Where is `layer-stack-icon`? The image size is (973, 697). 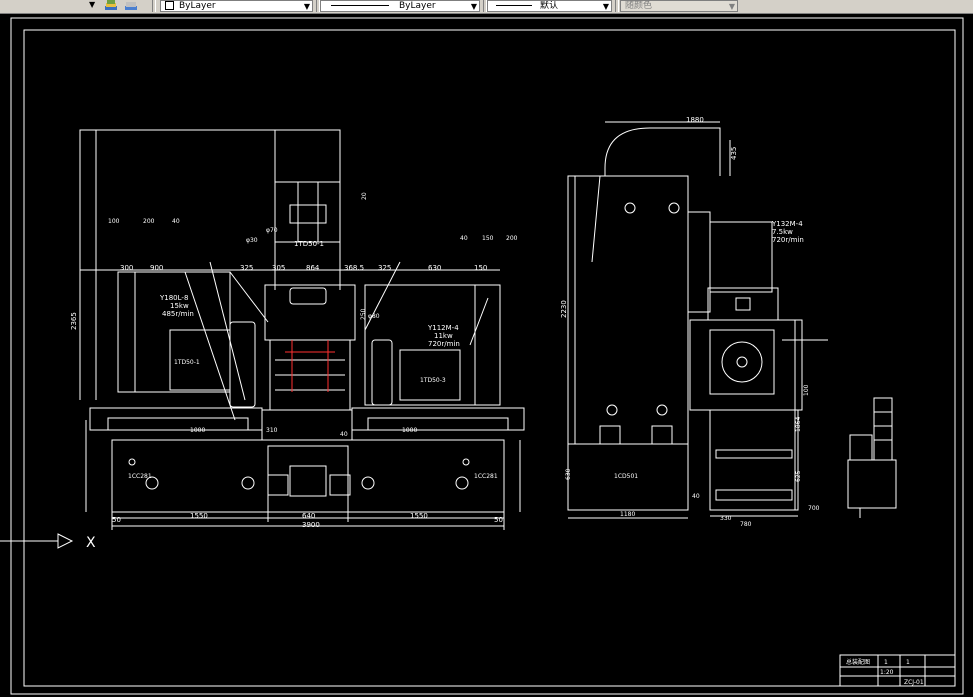
layer-stack-icon is located at coordinates (111, 6).